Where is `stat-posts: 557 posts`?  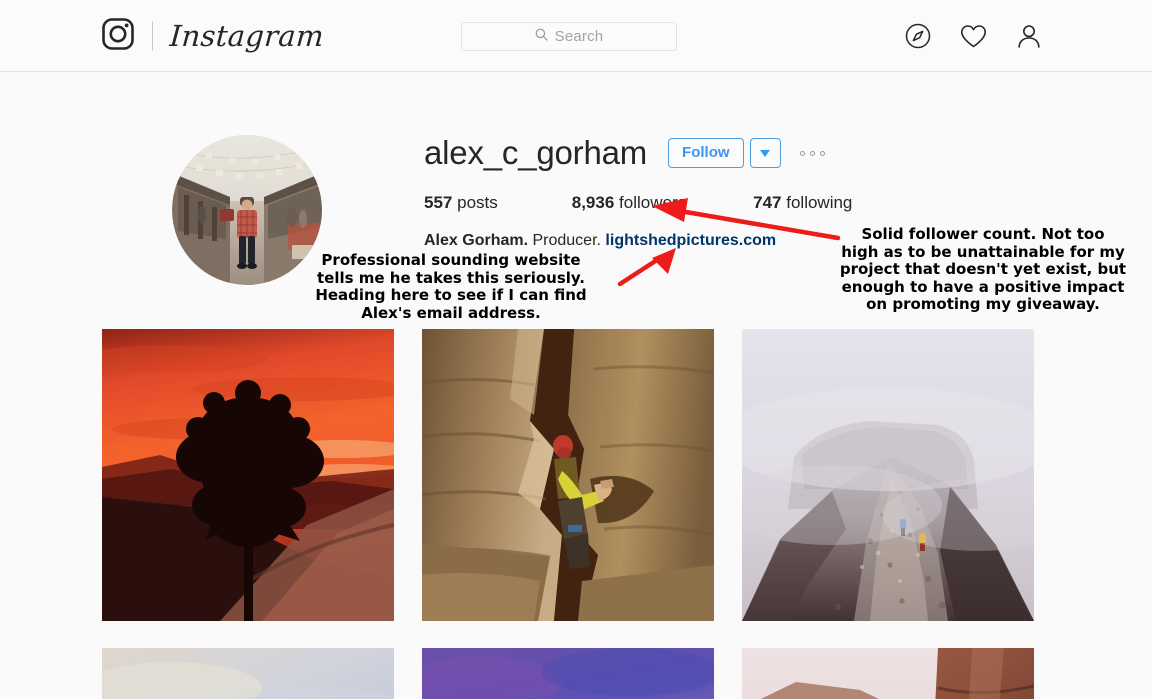
stat-posts: 557 posts is located at coordinates (461, 203).